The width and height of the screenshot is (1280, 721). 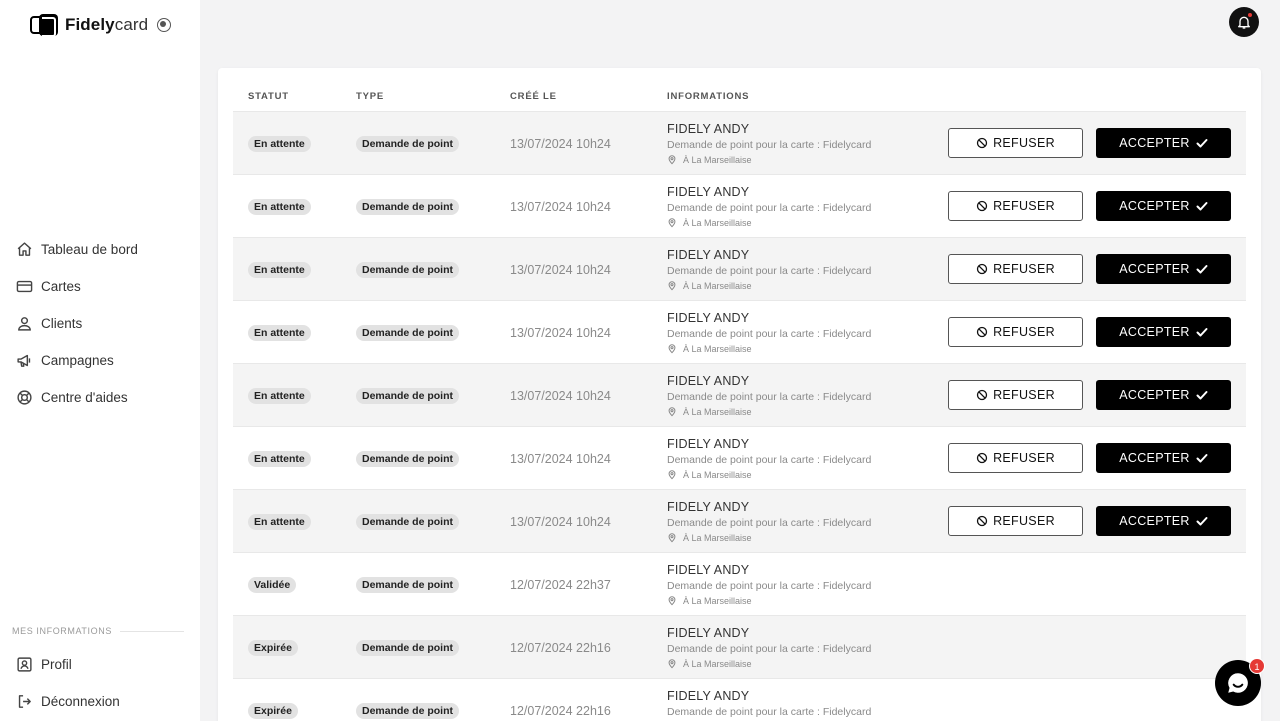 What do you see at coordinates (708, 96) in the screenshot?
I see `column-header-info: INFORMATIONS` at bounding box center [708, 96].